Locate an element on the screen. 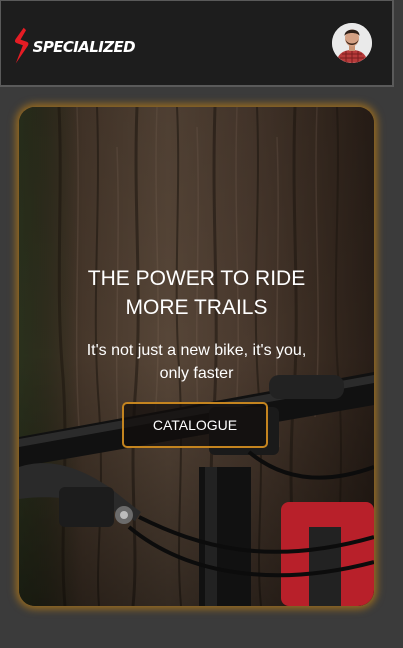  hero-title: THE POWER TO RIDE MORE TRAILS is located at coordinates (196, 293).